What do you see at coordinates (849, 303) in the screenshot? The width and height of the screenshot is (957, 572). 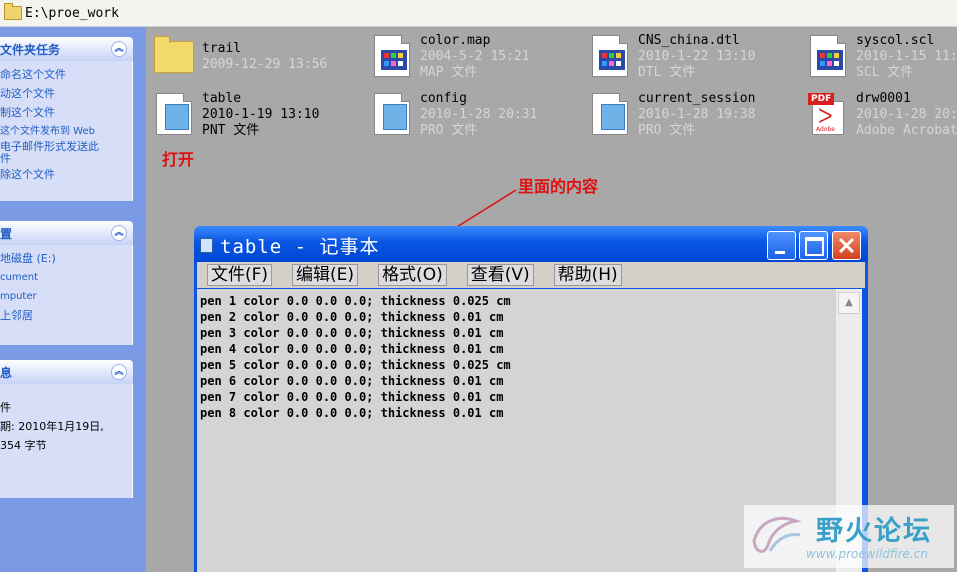 I see `scroll-up-button: ▲` at bounding box center [849, 303].